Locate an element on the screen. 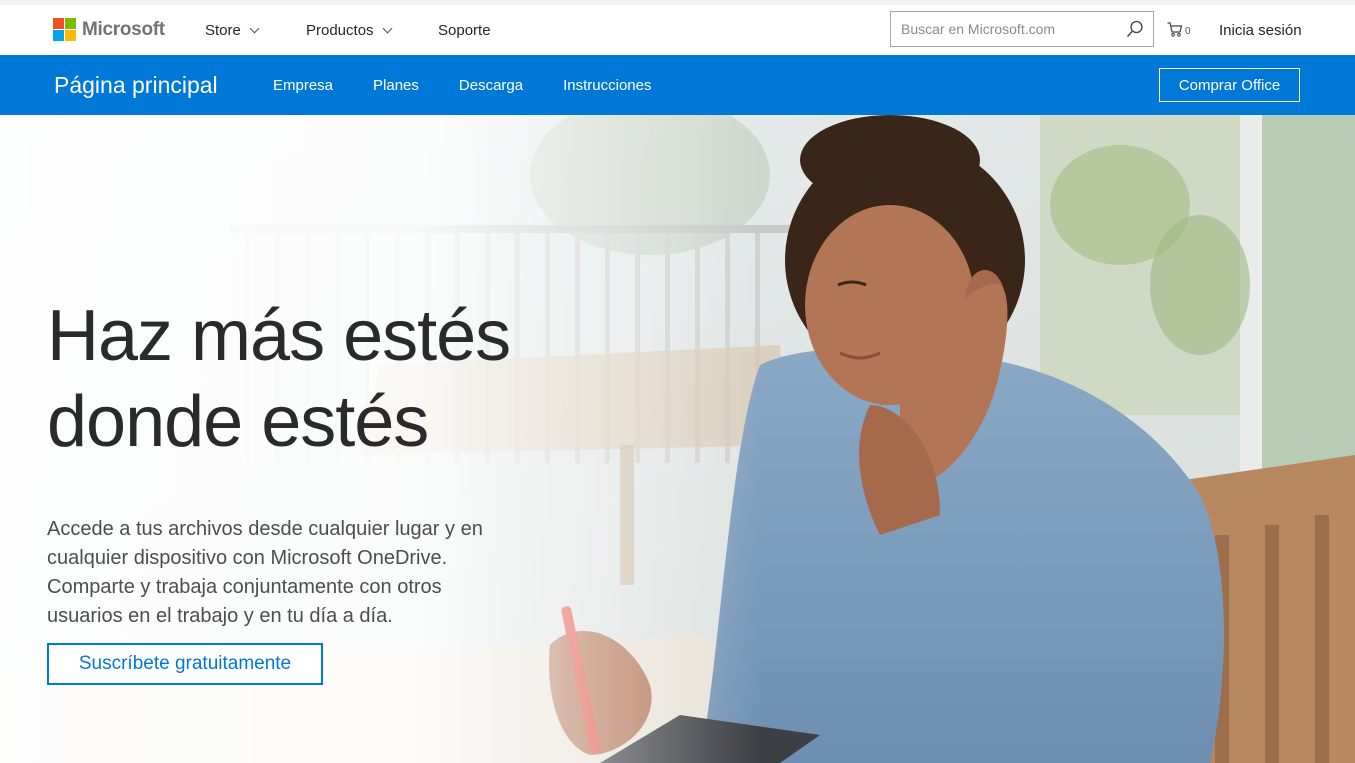  microsoft-logo: Microsoft is located at coordinates (109, 29).